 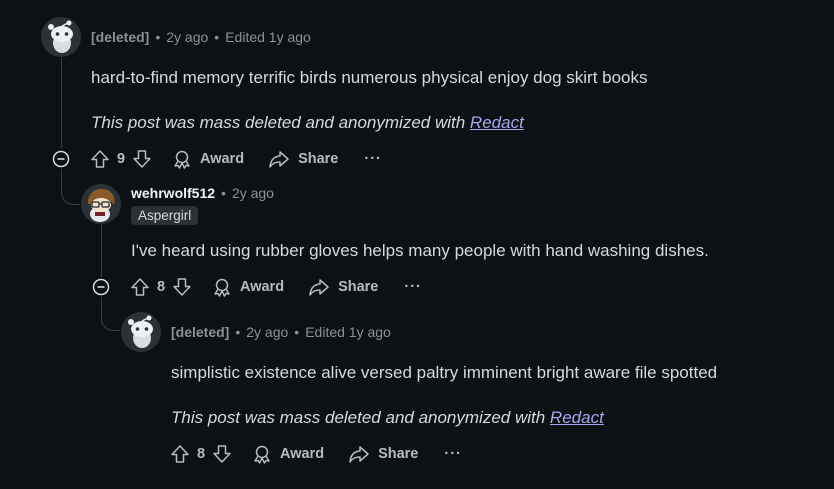 What do you see at coordinates (173, 193) in the screenshot?
I see `comment-author: wehrwolf512` at bounding box center [173, 193].